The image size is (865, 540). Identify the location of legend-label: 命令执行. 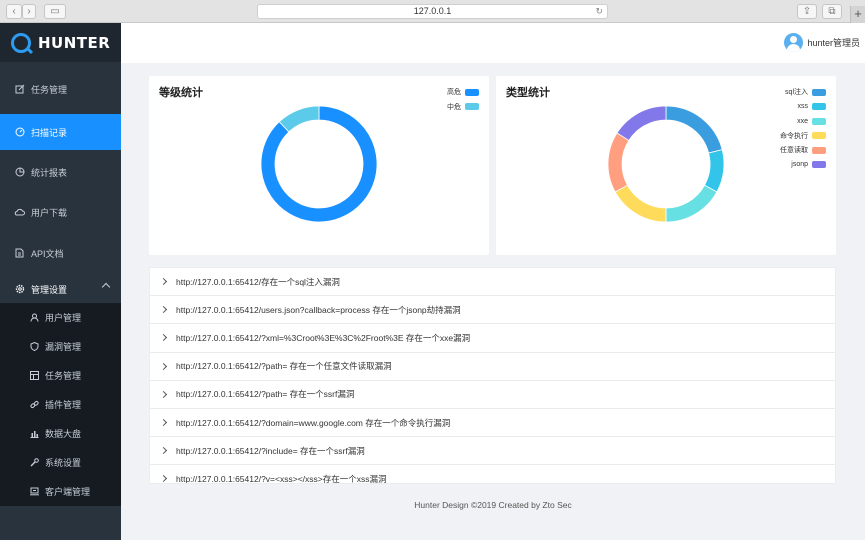
(794, 136).